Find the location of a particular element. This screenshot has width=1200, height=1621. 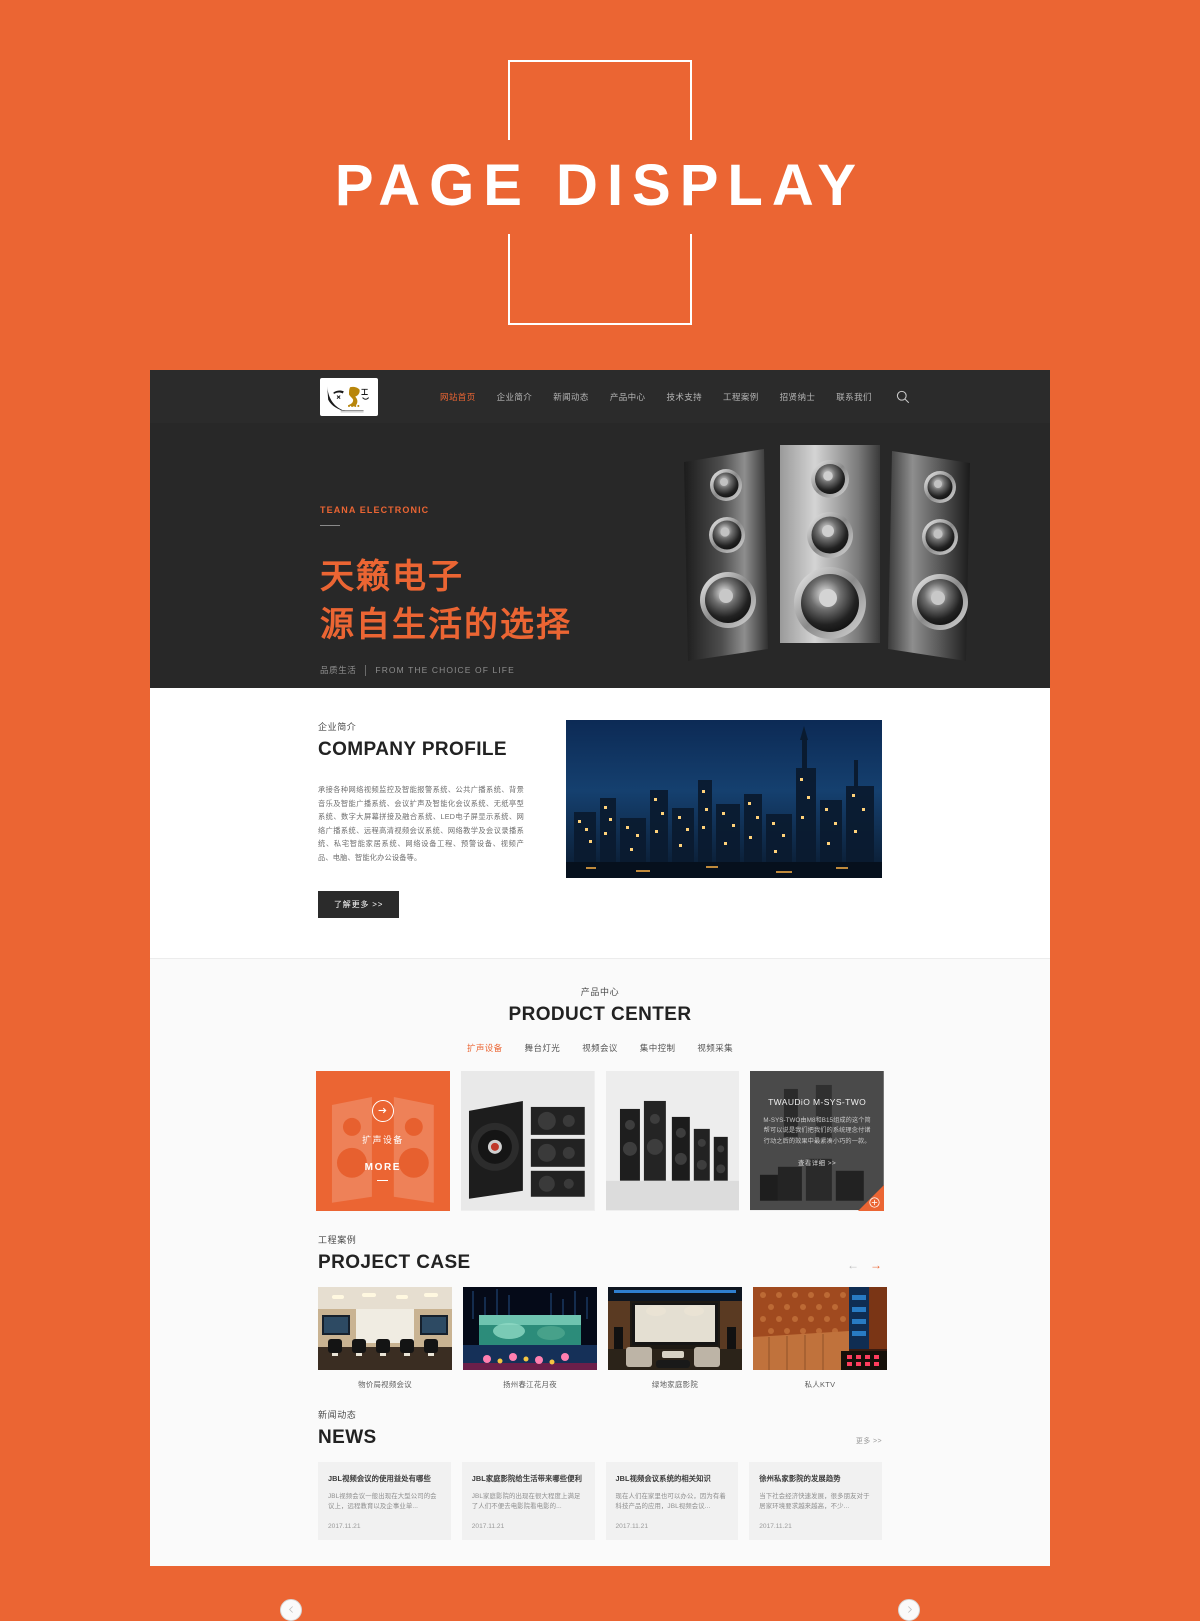

product-carousel-next is located at coordinates (909, 1609).